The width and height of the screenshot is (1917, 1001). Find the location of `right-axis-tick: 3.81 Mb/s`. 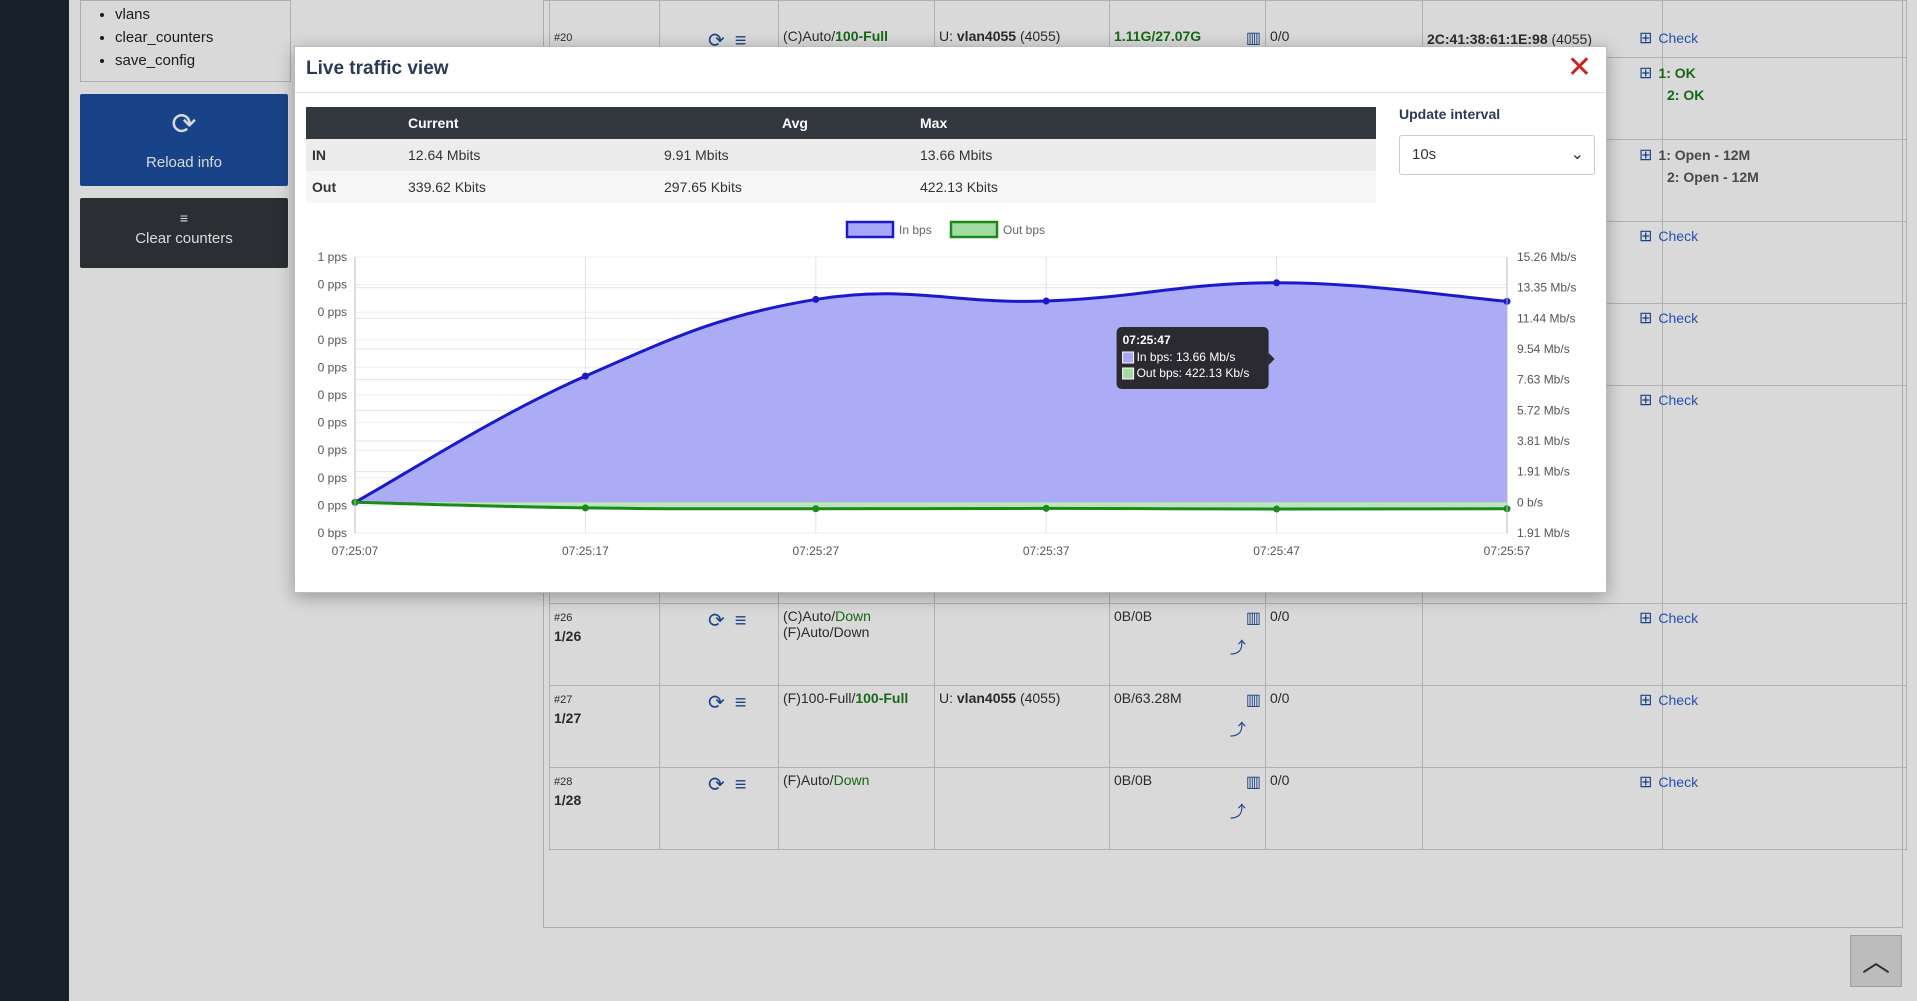

right-axis-tick: 3.81 Mb/s is located at coordinates (1543, 441).